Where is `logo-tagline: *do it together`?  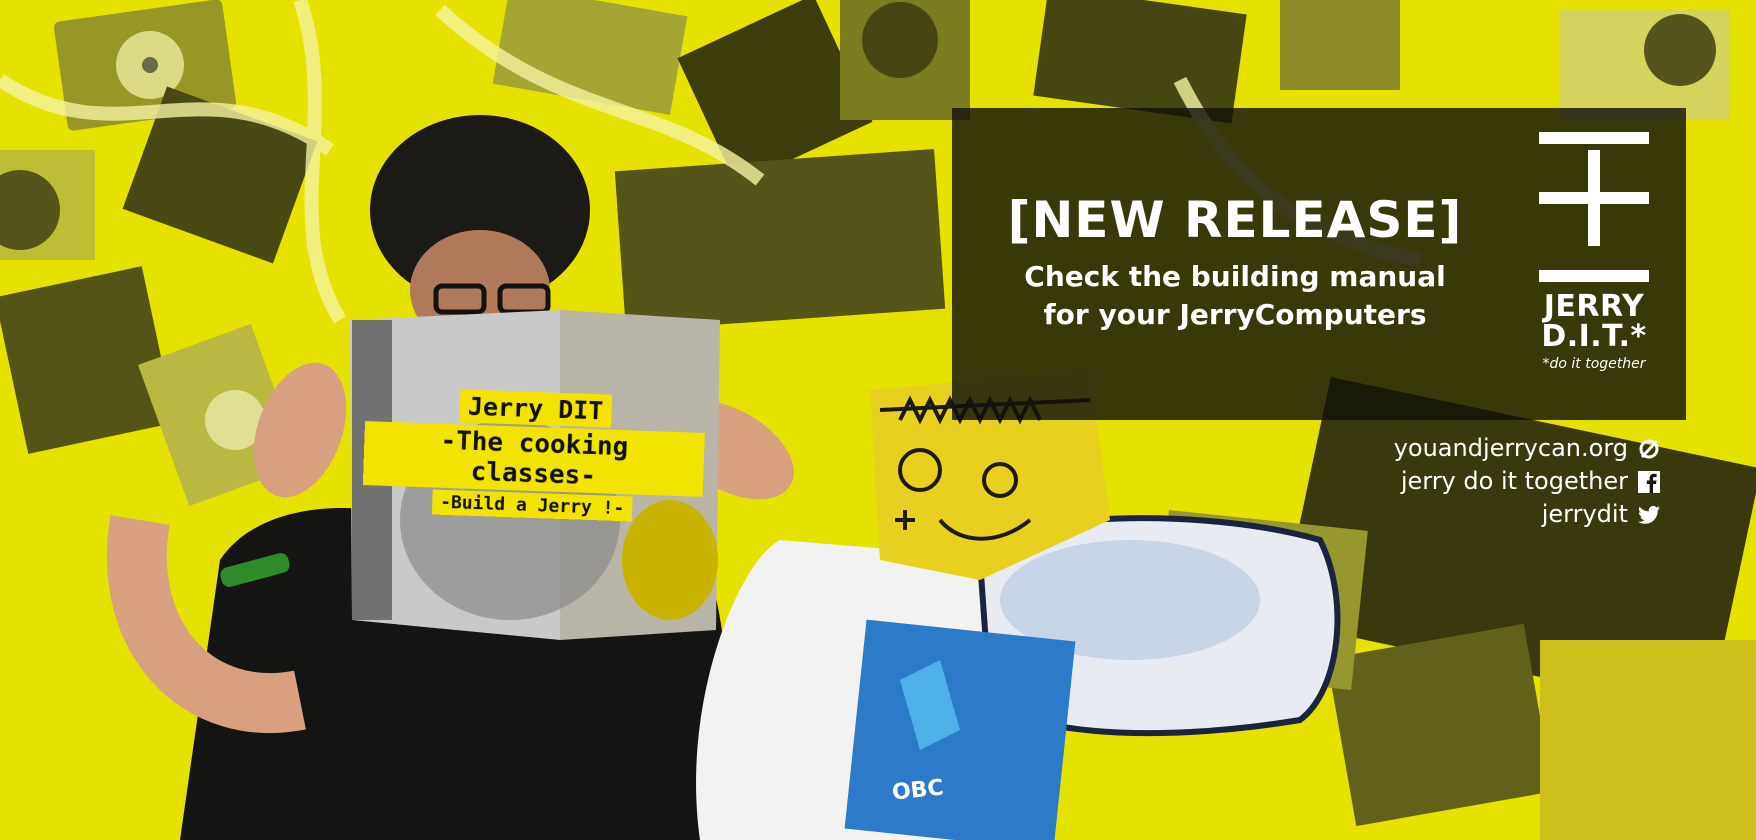 logo-tagline: *do it together is located at coordinates (1594, 364).